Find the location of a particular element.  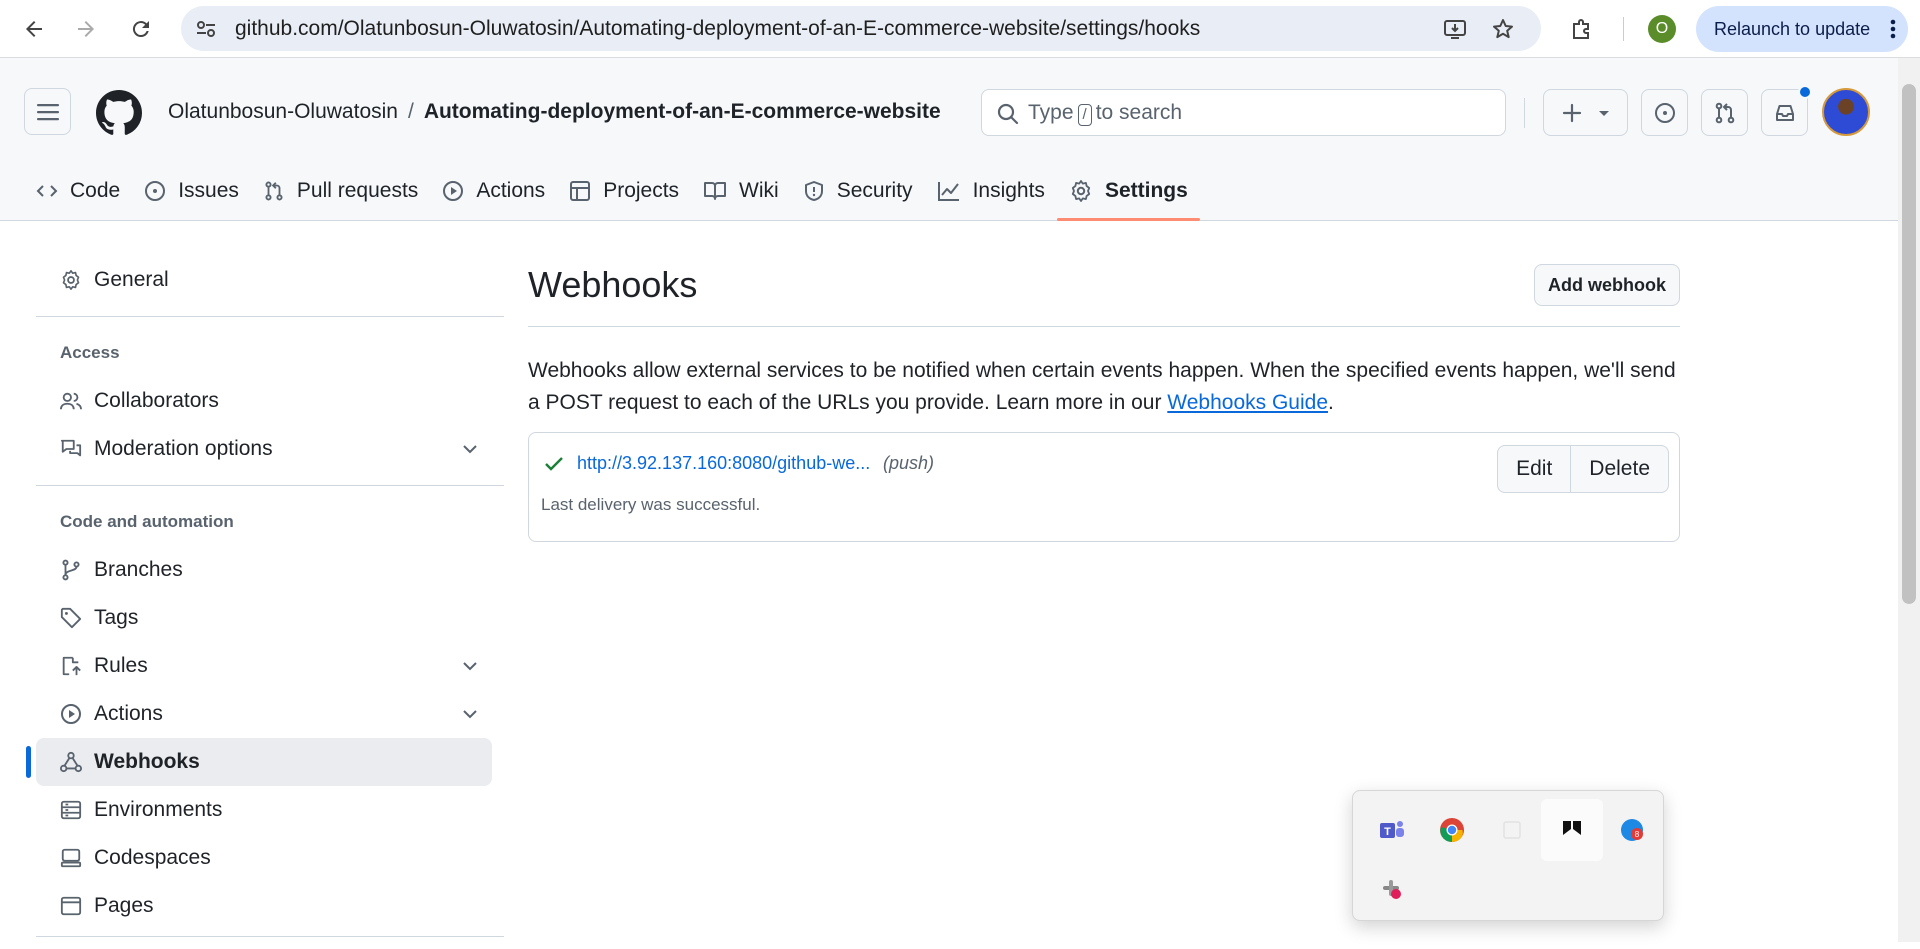

search-icon is located at coordinates (1008, 114).